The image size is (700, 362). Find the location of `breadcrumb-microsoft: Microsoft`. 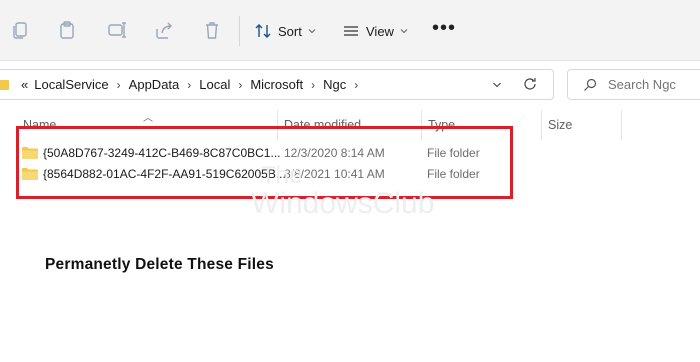

breadcrumb-microsoft: Microsoft is located at coordinates (276, 84).